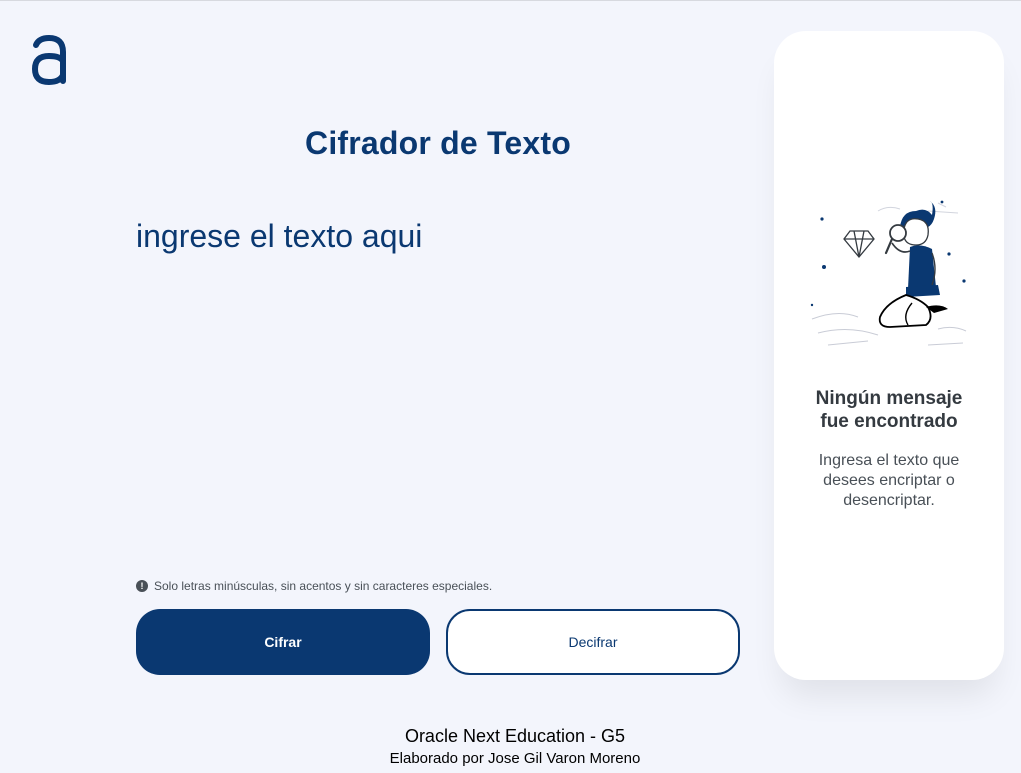 The height and width of the screenshot is (773, 1021). Describe the element at coordinates (889, 410) in the screenshot. I see `empty-state-title: Ningún mensaje fue encontrado` at that location.